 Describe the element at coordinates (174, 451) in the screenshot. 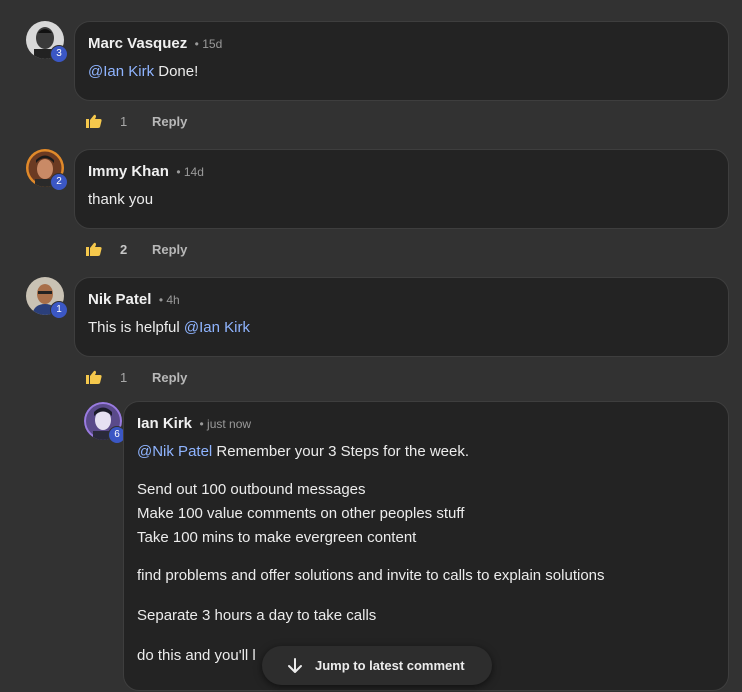

I see `mention-link: @Nik Patel` at that location.